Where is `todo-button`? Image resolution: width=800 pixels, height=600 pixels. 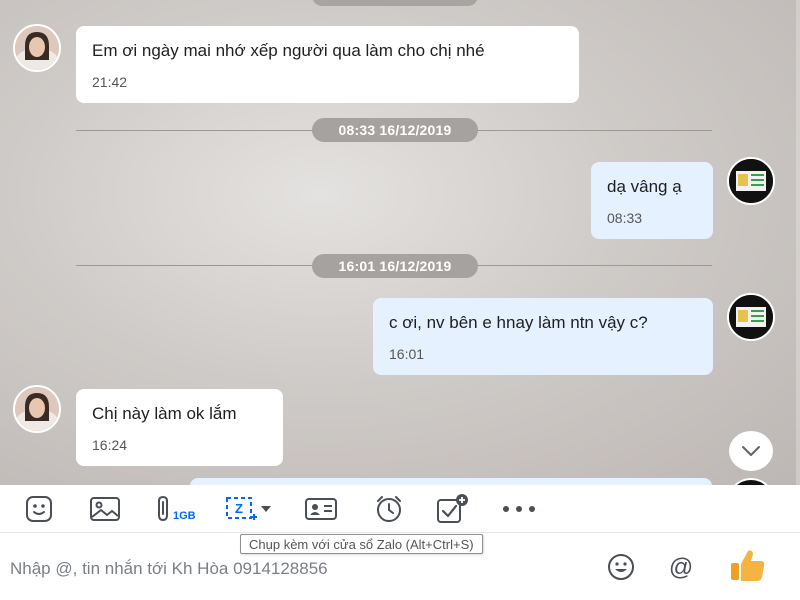
todo-button is located at coordinates (453, 509).